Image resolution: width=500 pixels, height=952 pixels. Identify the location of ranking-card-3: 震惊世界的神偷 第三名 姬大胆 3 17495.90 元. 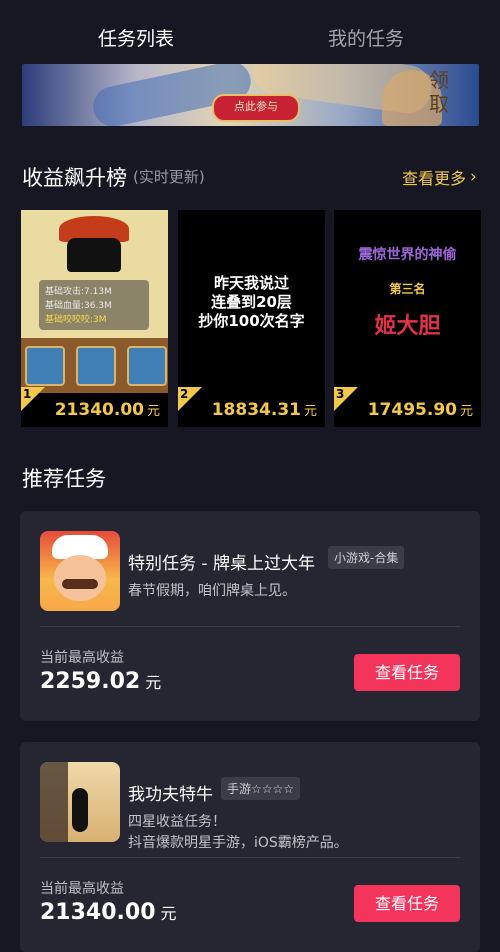
(407, 318).